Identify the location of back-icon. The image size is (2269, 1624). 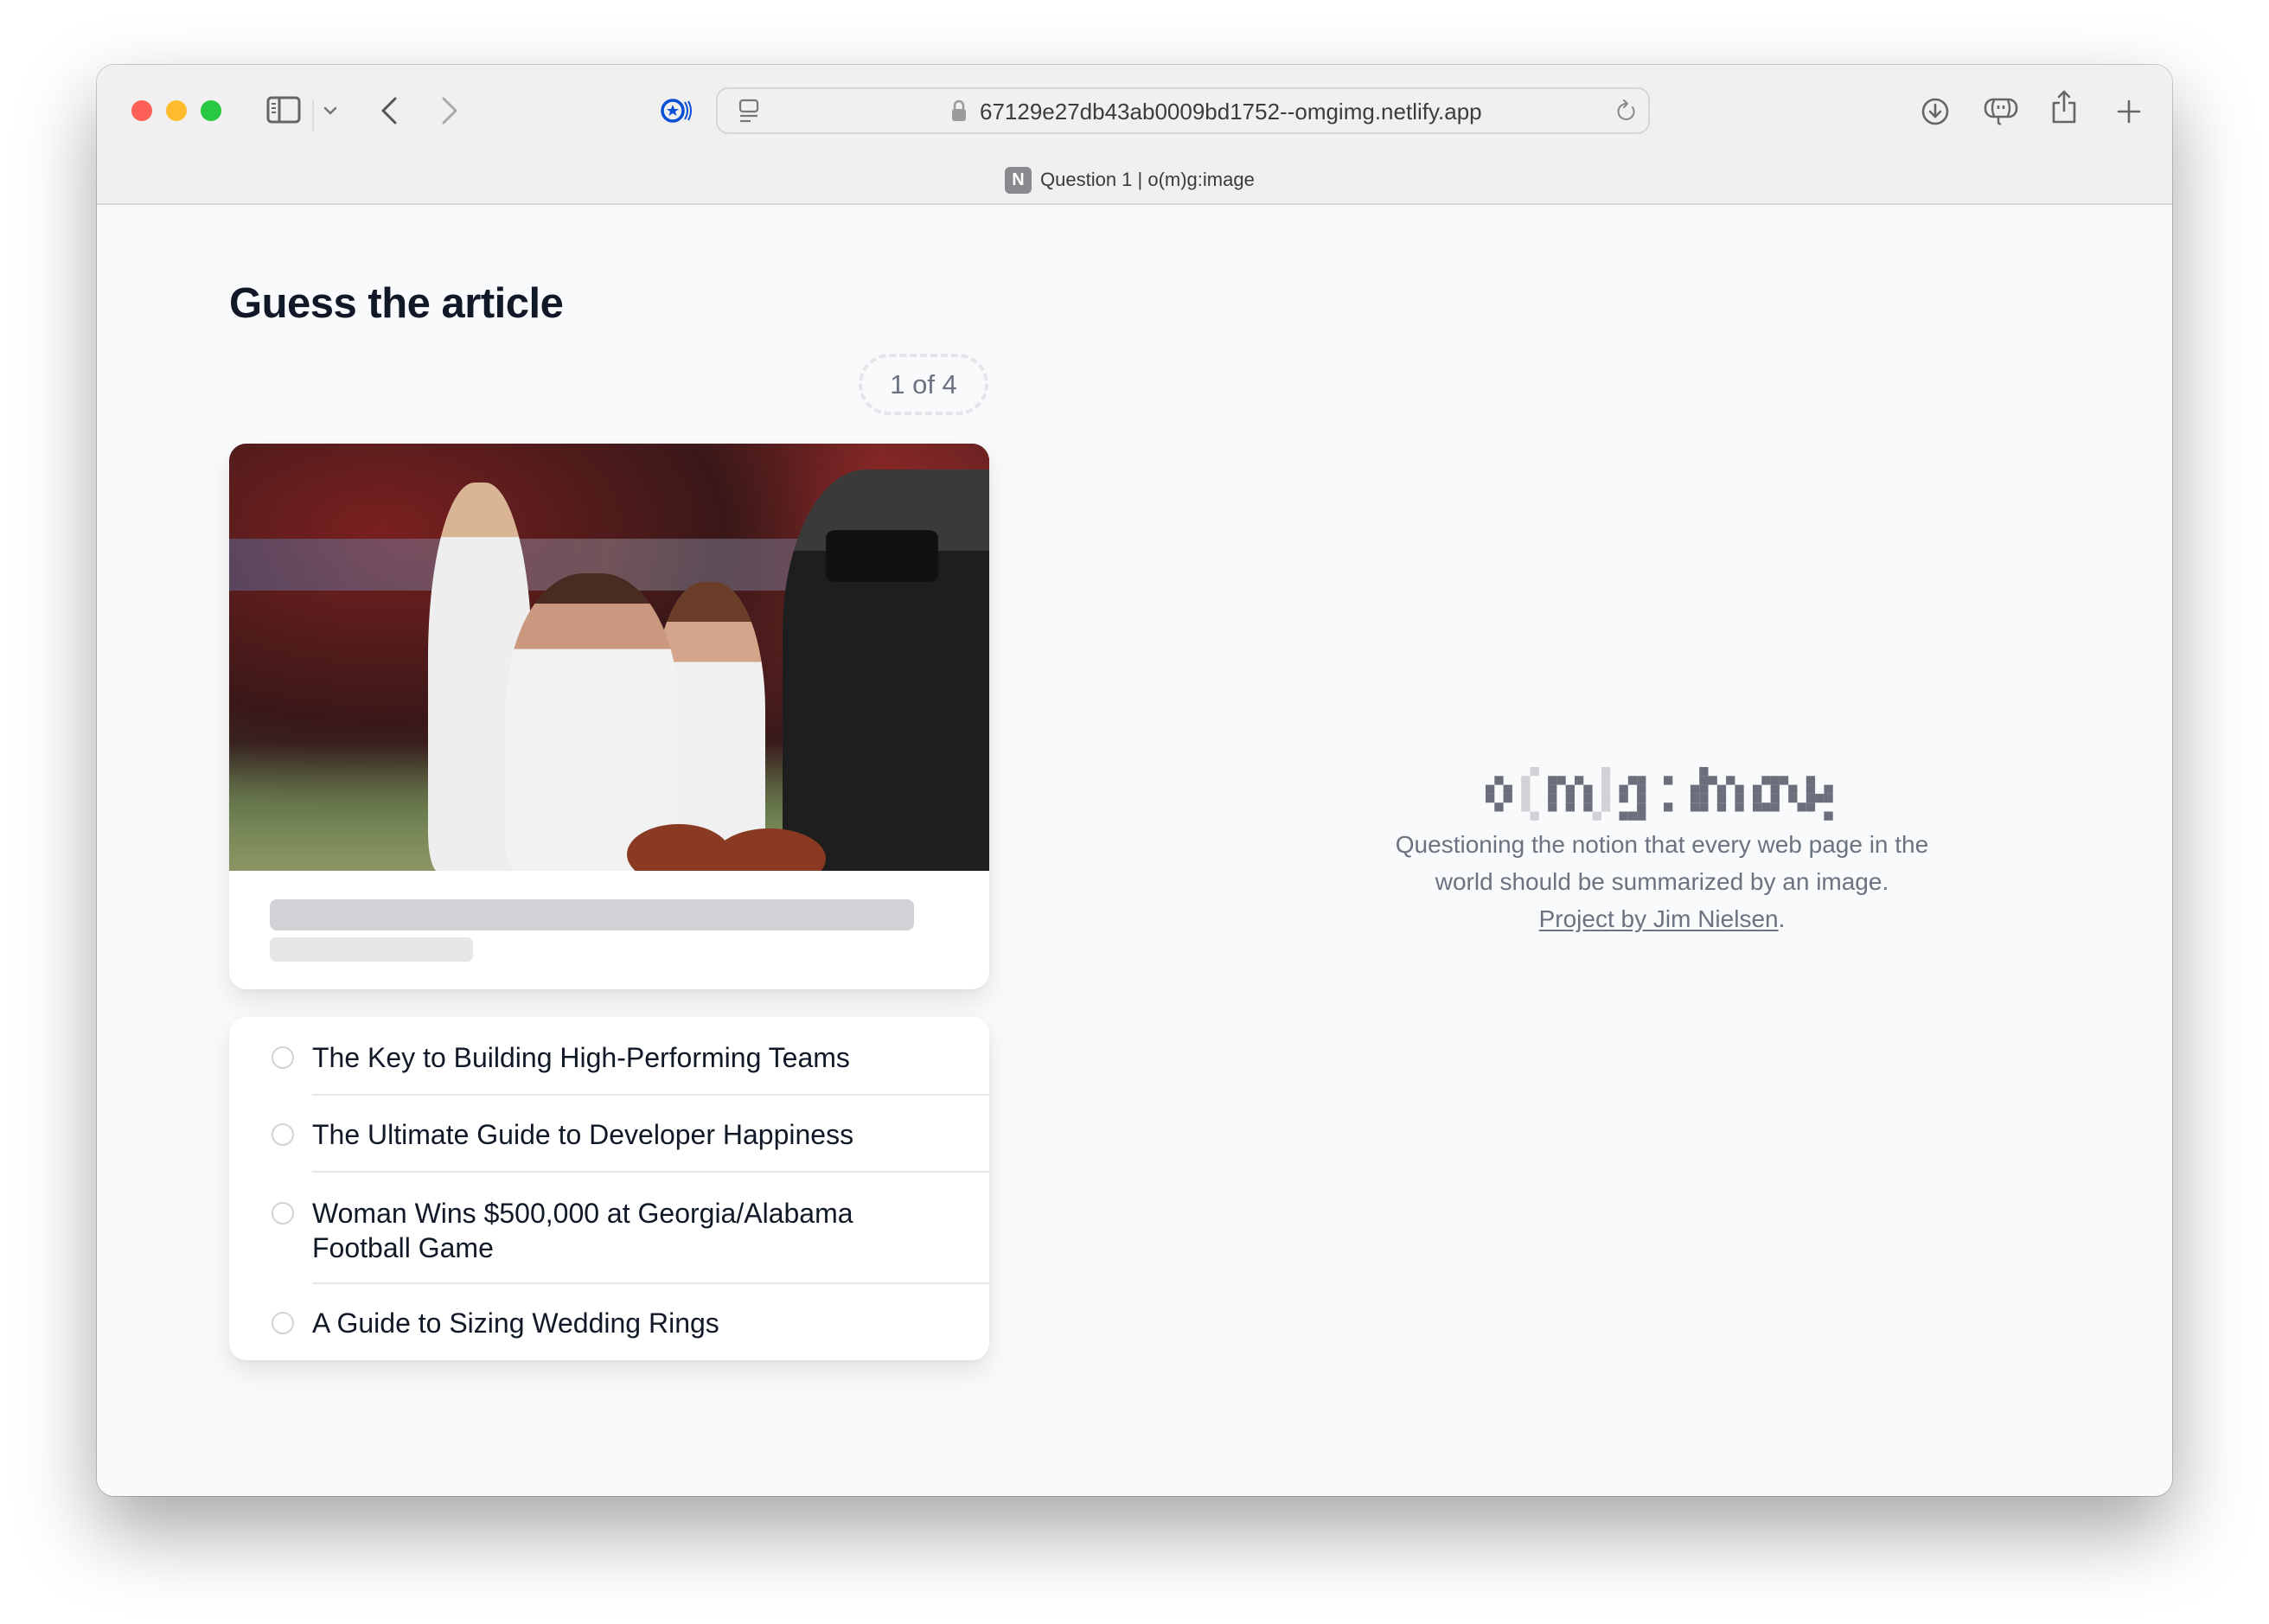
(389, 110).